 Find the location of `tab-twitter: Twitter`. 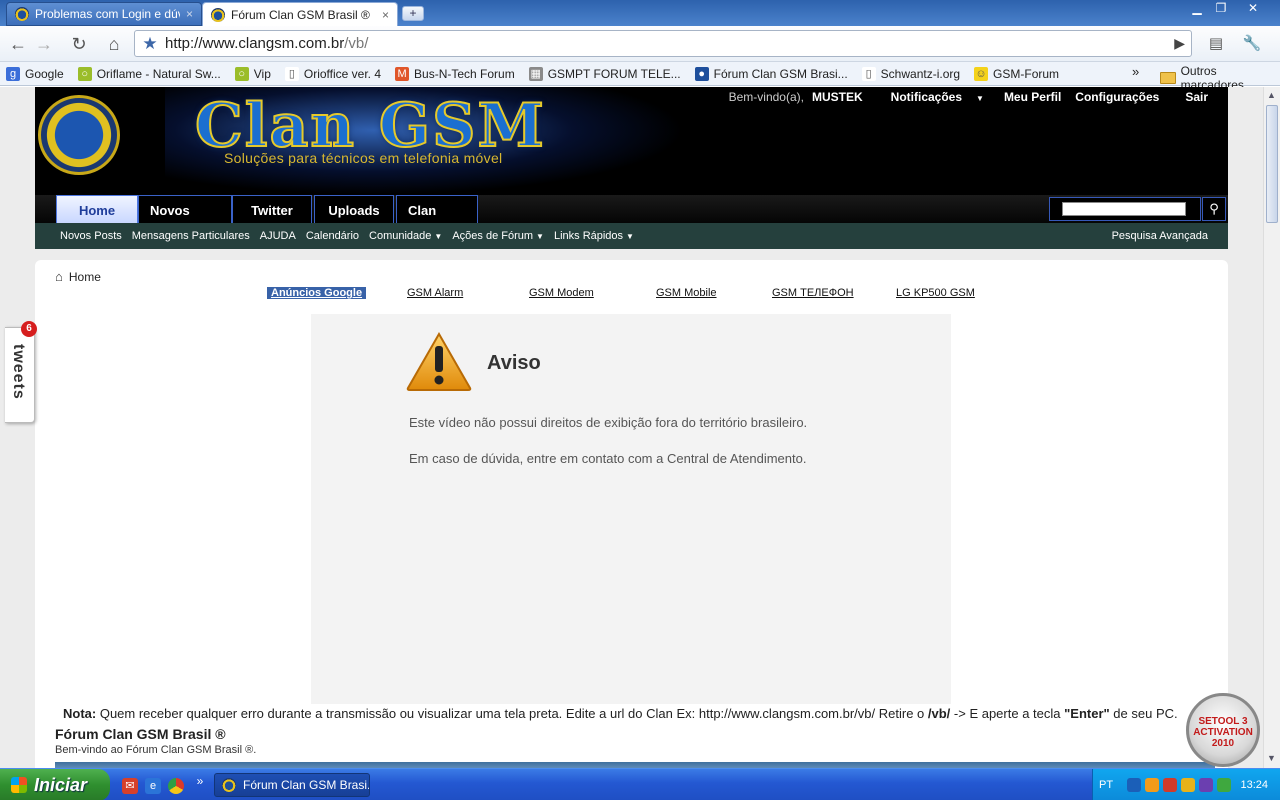

tab-twitter: Twitter is located at coordinates (272, 209).